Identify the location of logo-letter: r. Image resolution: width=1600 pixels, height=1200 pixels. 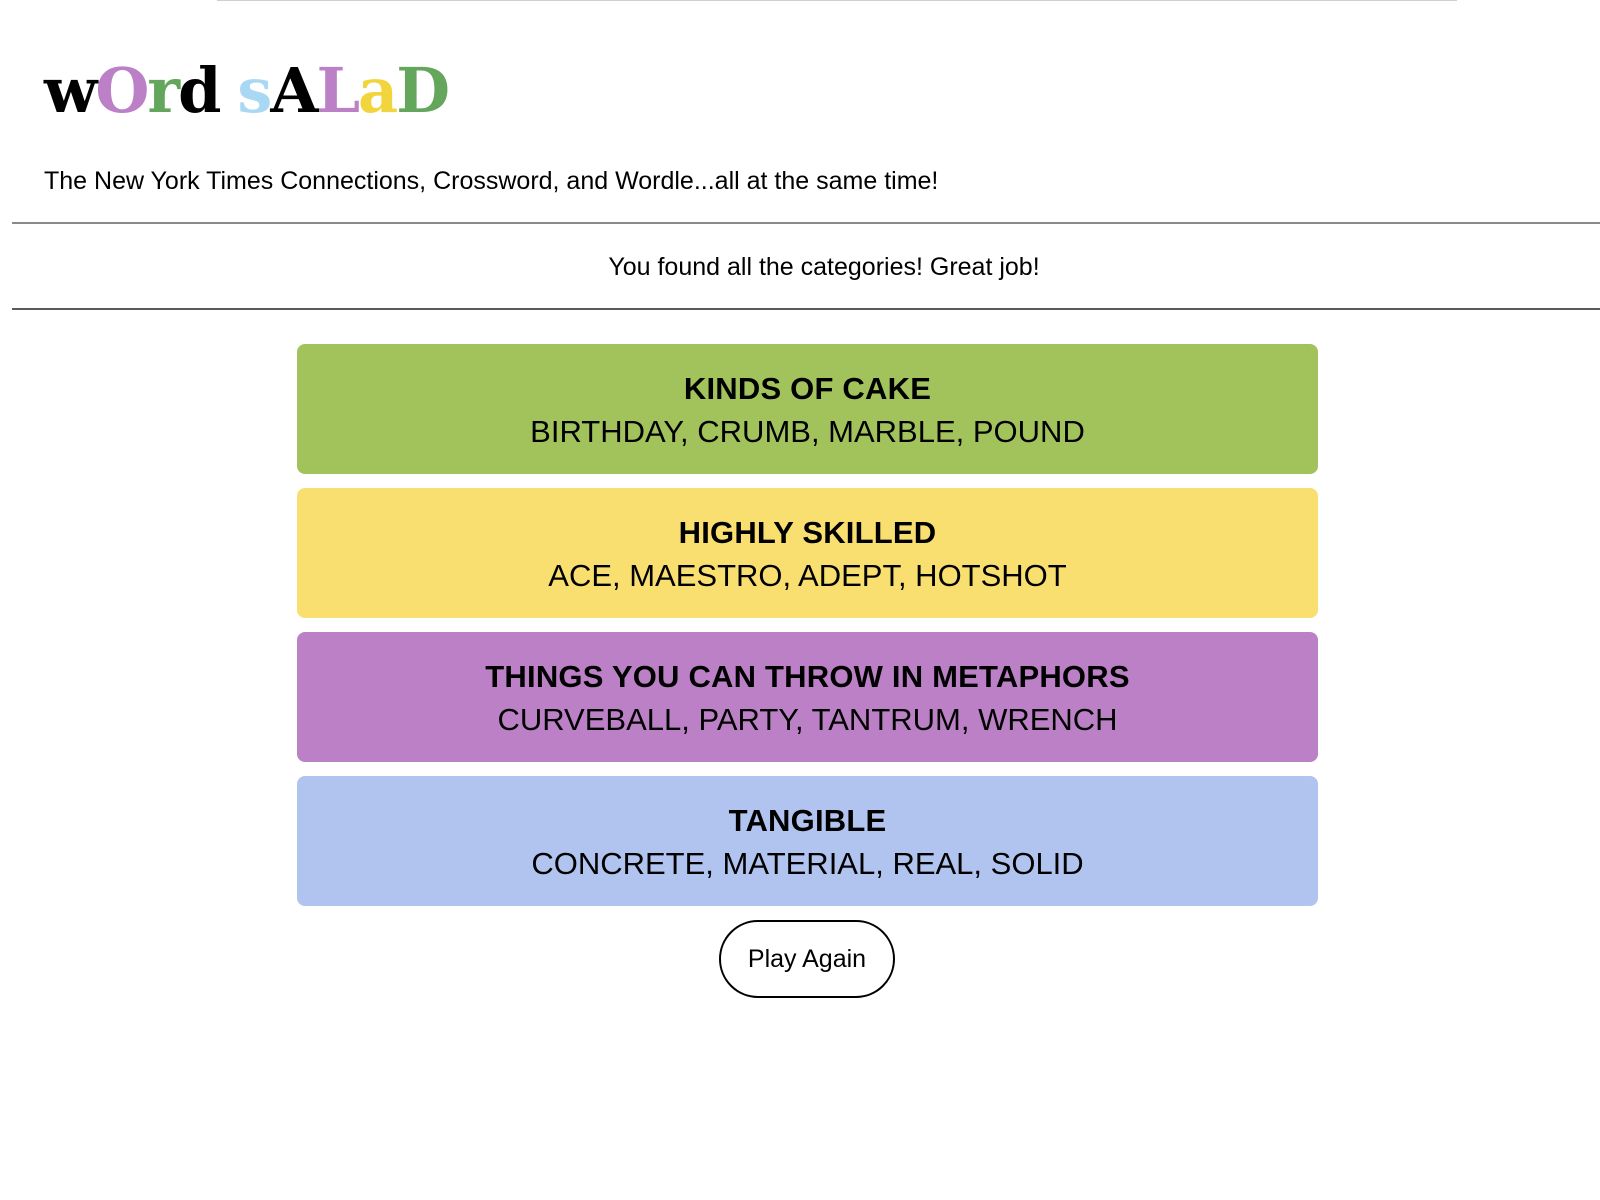
(163, 90).